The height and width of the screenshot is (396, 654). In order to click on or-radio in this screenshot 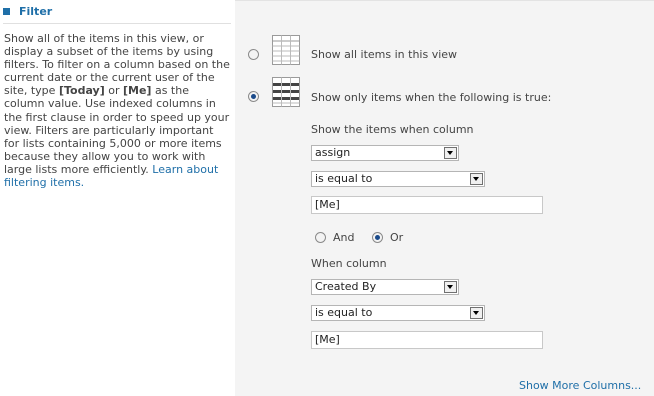, I will do `click(377, 237)`.